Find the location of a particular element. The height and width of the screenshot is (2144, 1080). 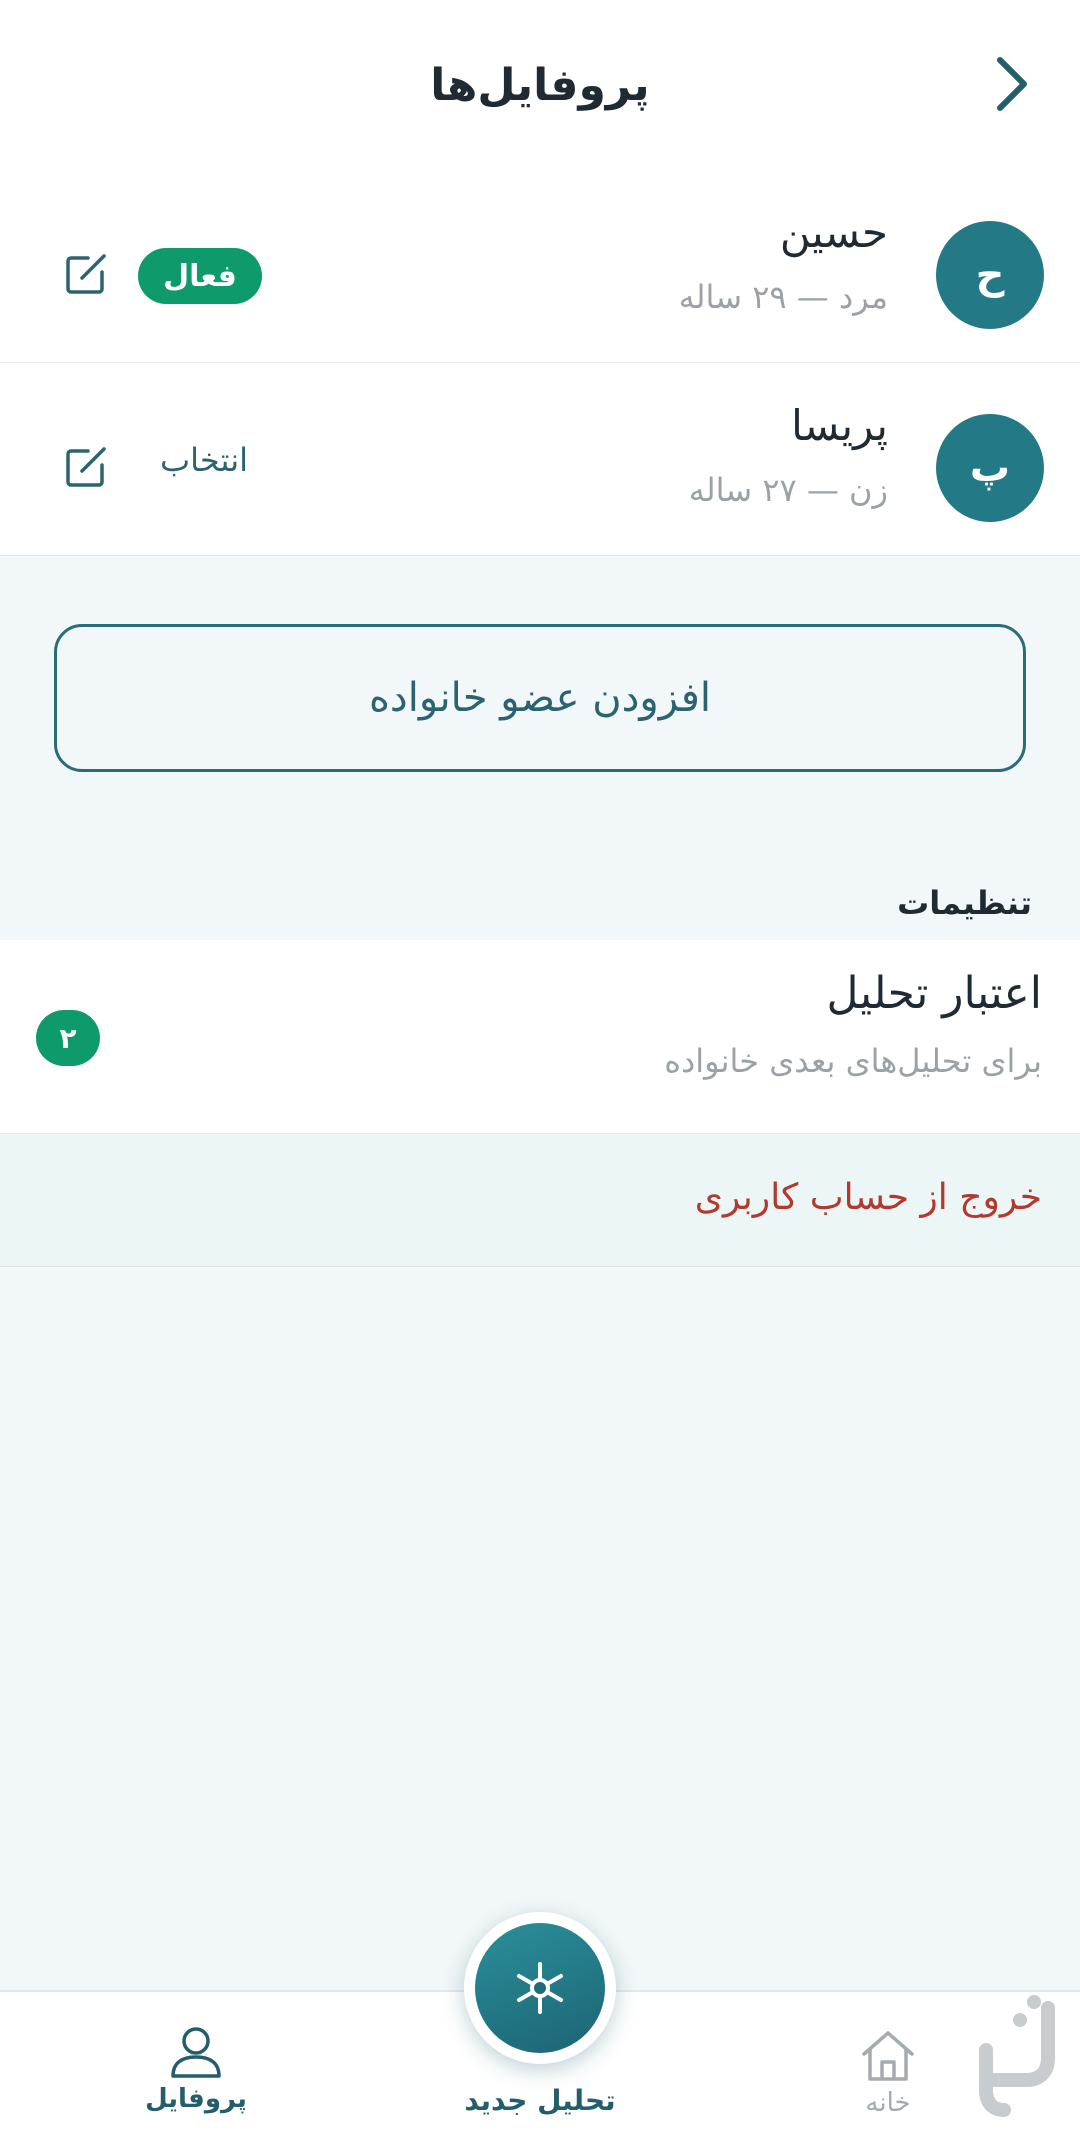

logout-button: خروج از حساب کاربری is located at coordinates (540, 1201).